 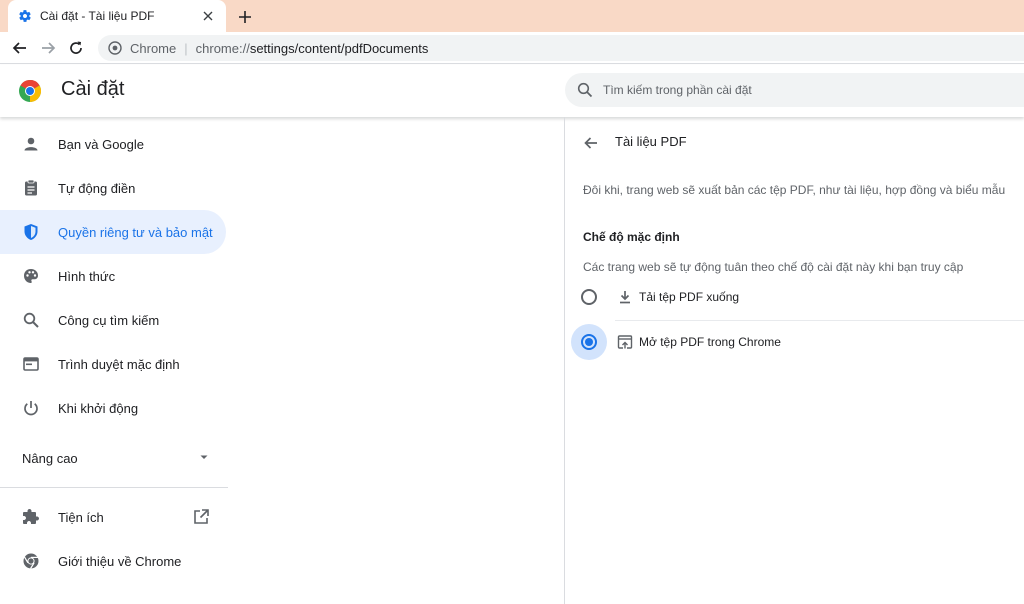 What do you see at coordinates (135, 232) in the screenshot?
I see `sidebar-item-label: Quyền riêng tư và bảo mật` at bounding box center [135, 232].